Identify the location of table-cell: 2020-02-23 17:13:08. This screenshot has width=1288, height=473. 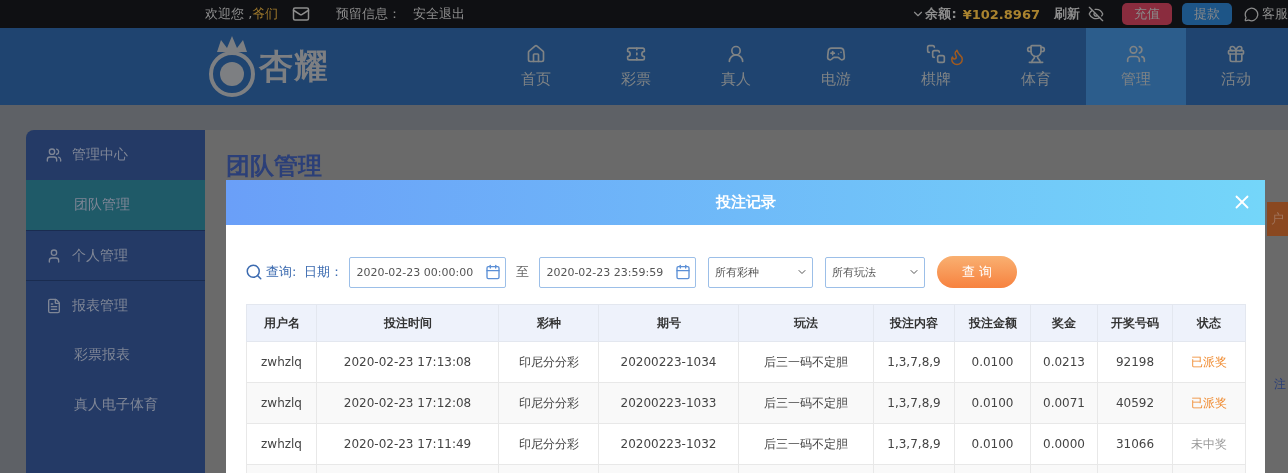
(407, 362).